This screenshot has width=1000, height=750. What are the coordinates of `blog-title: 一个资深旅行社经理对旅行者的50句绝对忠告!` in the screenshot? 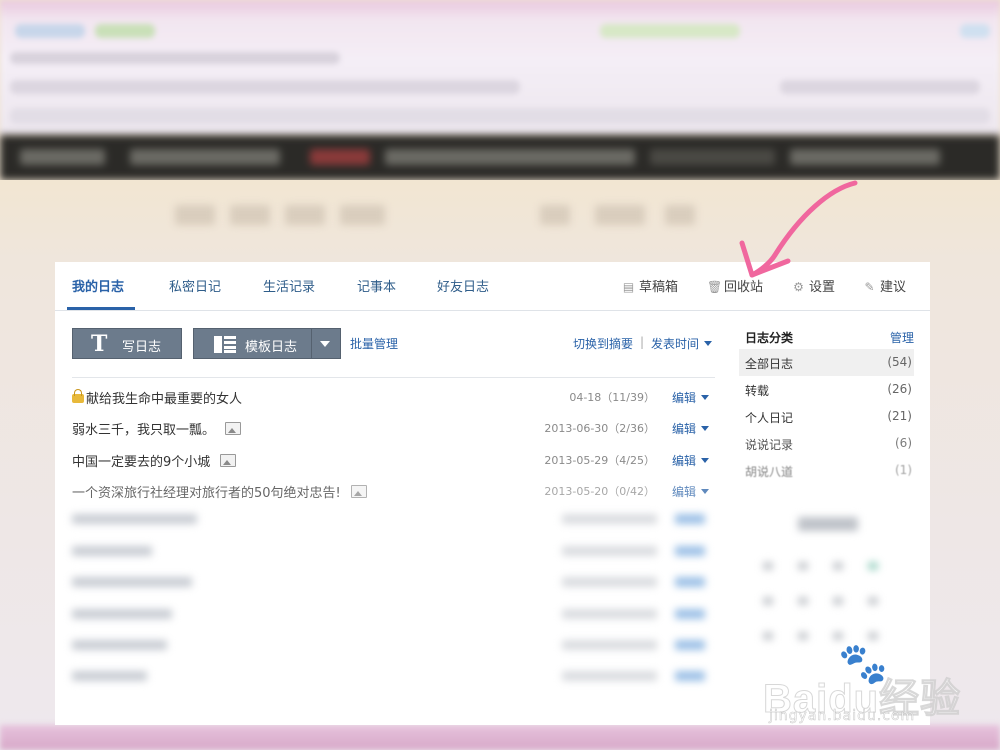 It's located at (219, 491).